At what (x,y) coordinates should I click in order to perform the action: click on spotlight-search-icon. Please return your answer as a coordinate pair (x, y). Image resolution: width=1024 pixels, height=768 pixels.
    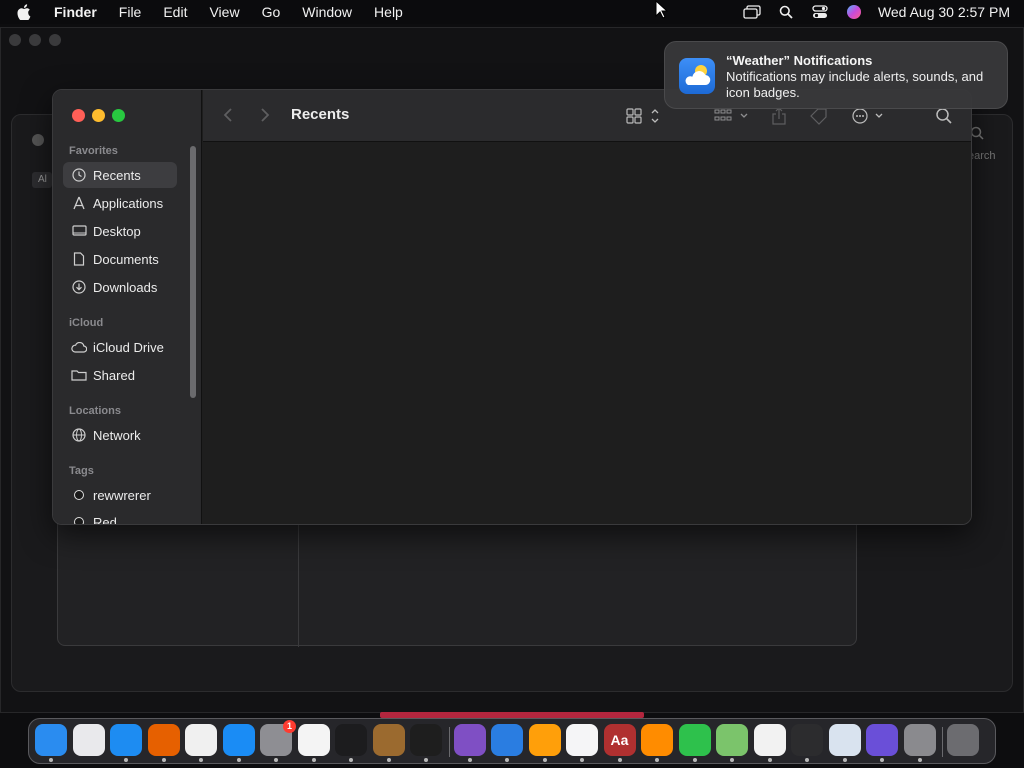
    Looking at the image, I should click on (786, 12).